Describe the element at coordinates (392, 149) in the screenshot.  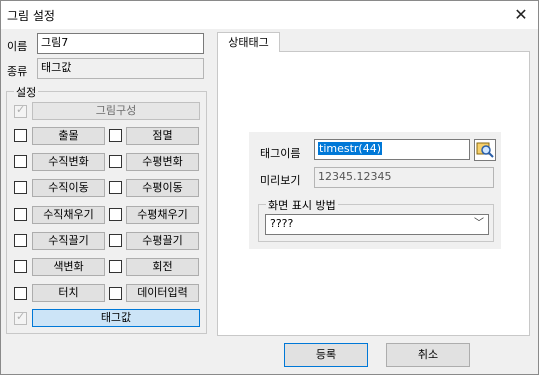
I see `tag-name-input: timestr(44)` at that location.